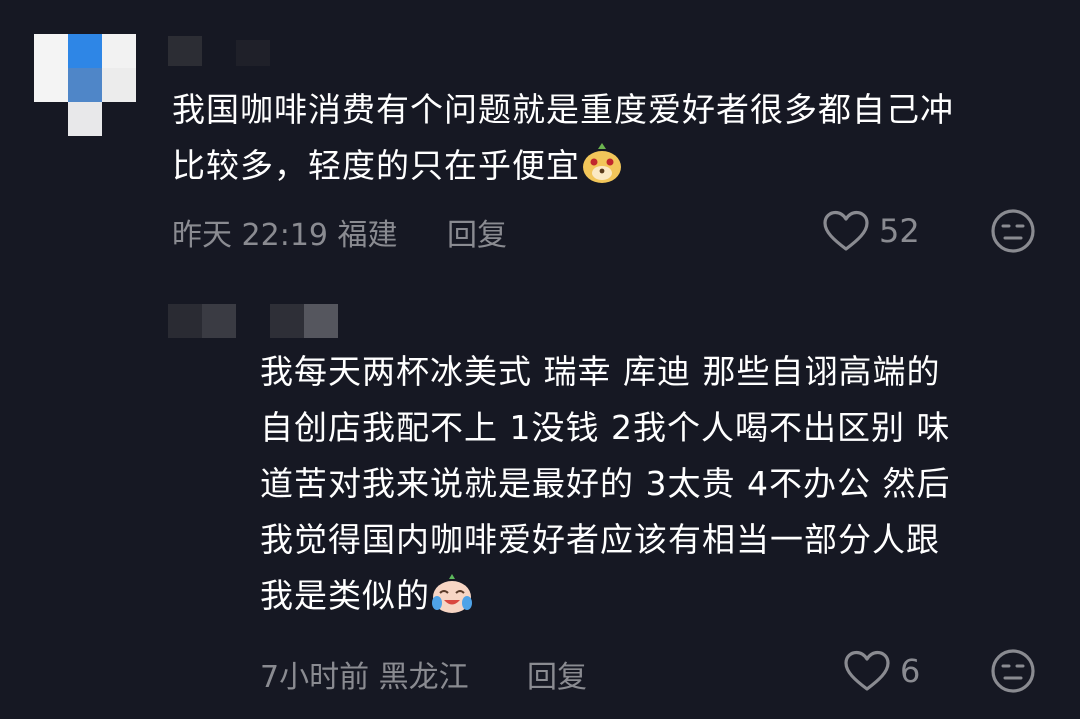  Describe the element at coordinates (219, 51) in the screenshot. I see `username` at that location.